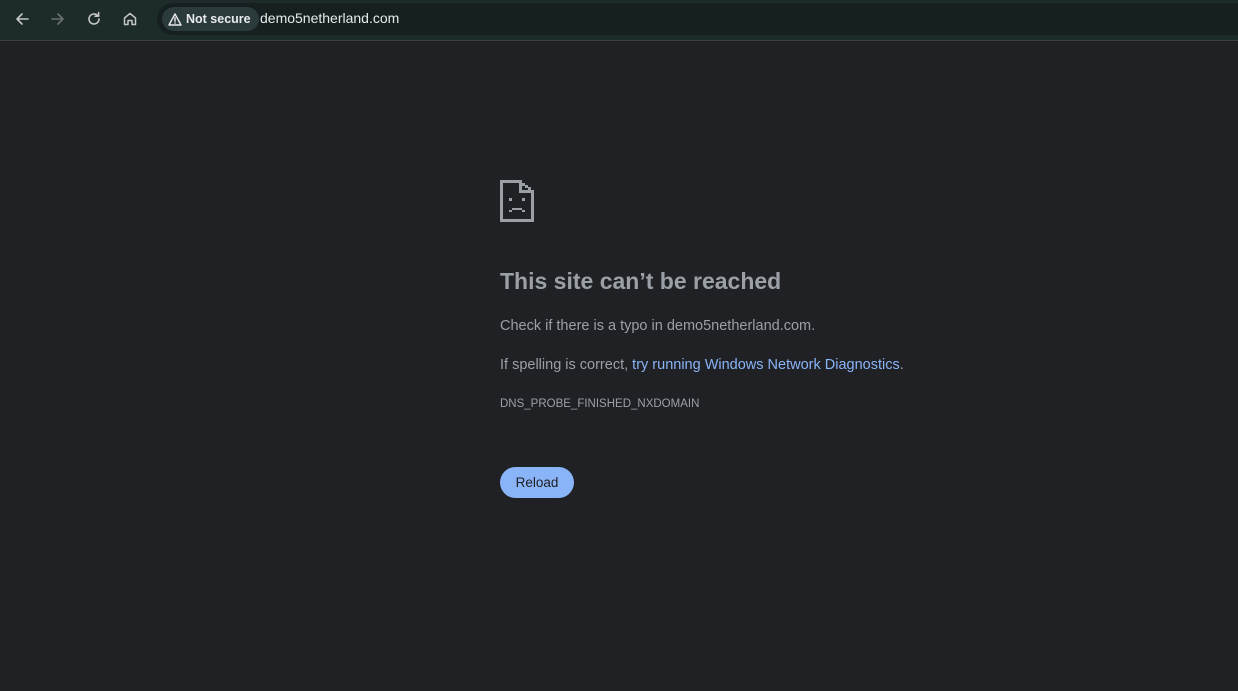 This screenshot has width=1238, height=691. What do you see at coordinates (537, 482) in the screenshot?
I see `reload-button: Reload` at bounding box center [537, 482].